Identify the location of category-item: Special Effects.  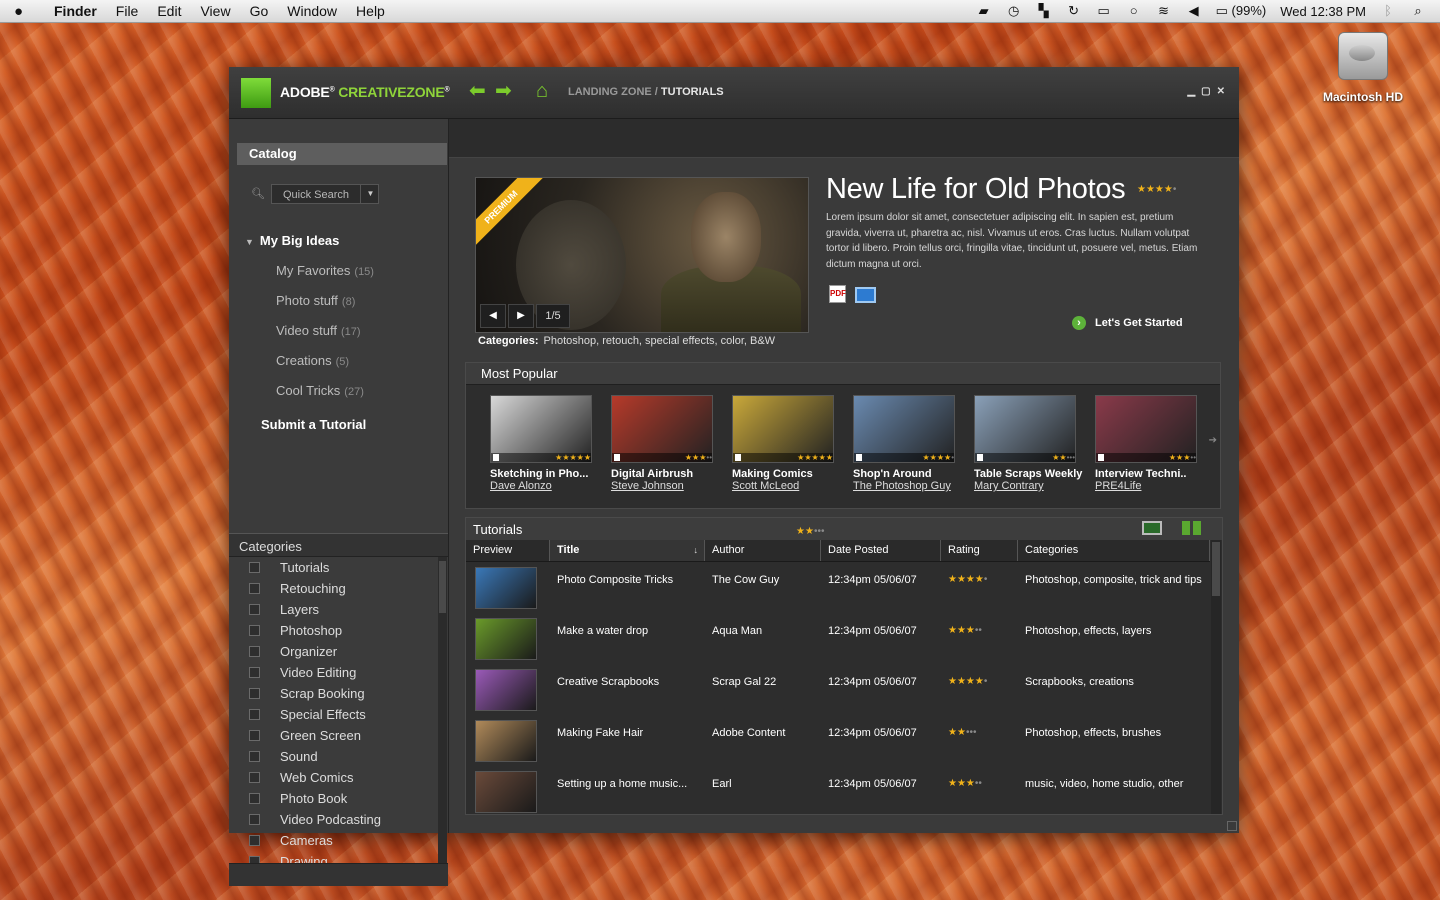
(333, 714).